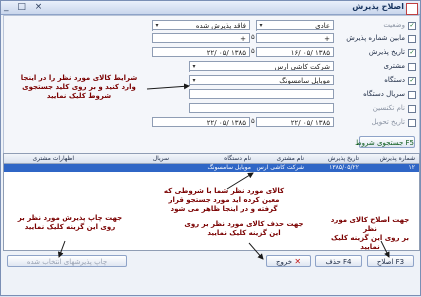  I want to click on delivery-from-field: ۱۳۸۵ /۰۵ /۲۲, so click(295, 122).